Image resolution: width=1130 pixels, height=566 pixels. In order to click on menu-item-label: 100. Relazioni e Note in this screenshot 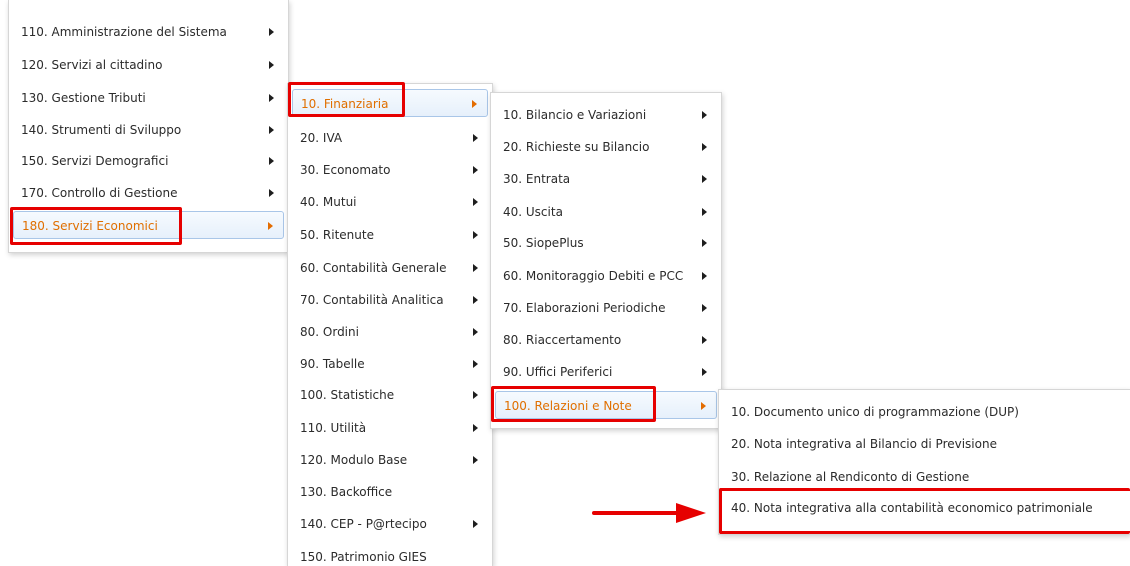, I will do `click(568, 406)`.